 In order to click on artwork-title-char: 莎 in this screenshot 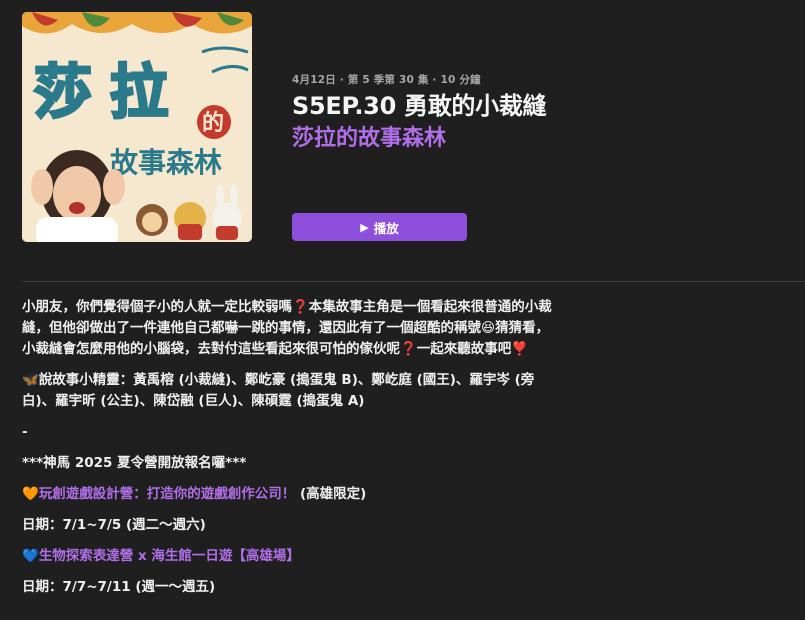, I will do `click(63, 92)`.